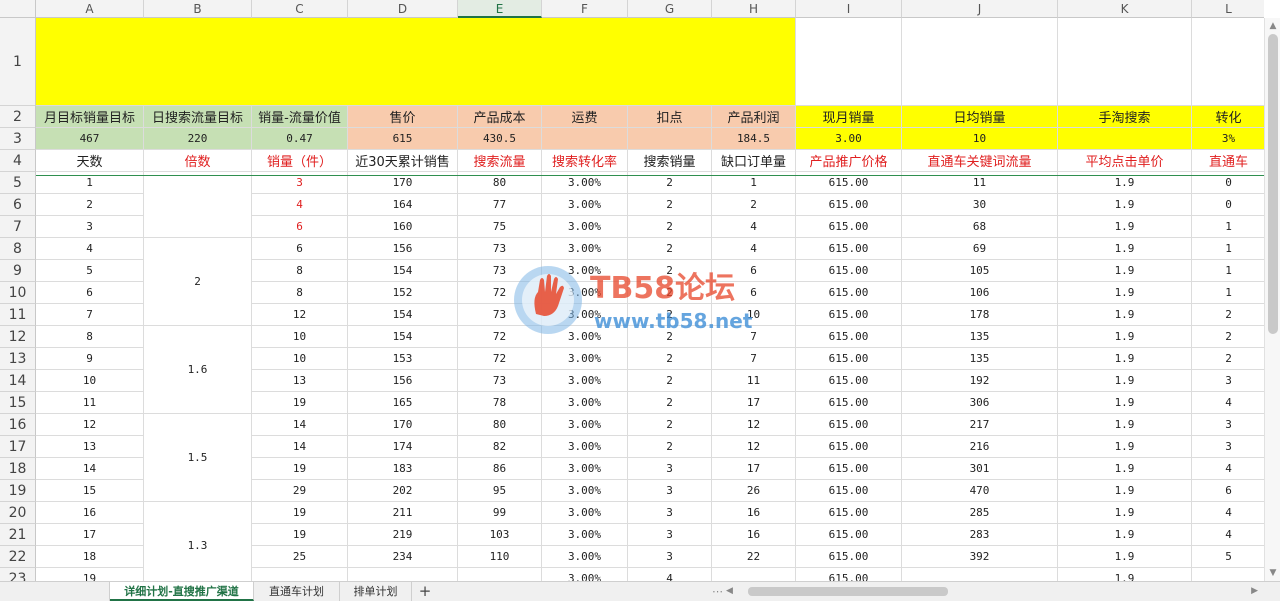  Describe the element at coordinates (500, 227) in the screenshot. I see `data-cell: 75` at that location.